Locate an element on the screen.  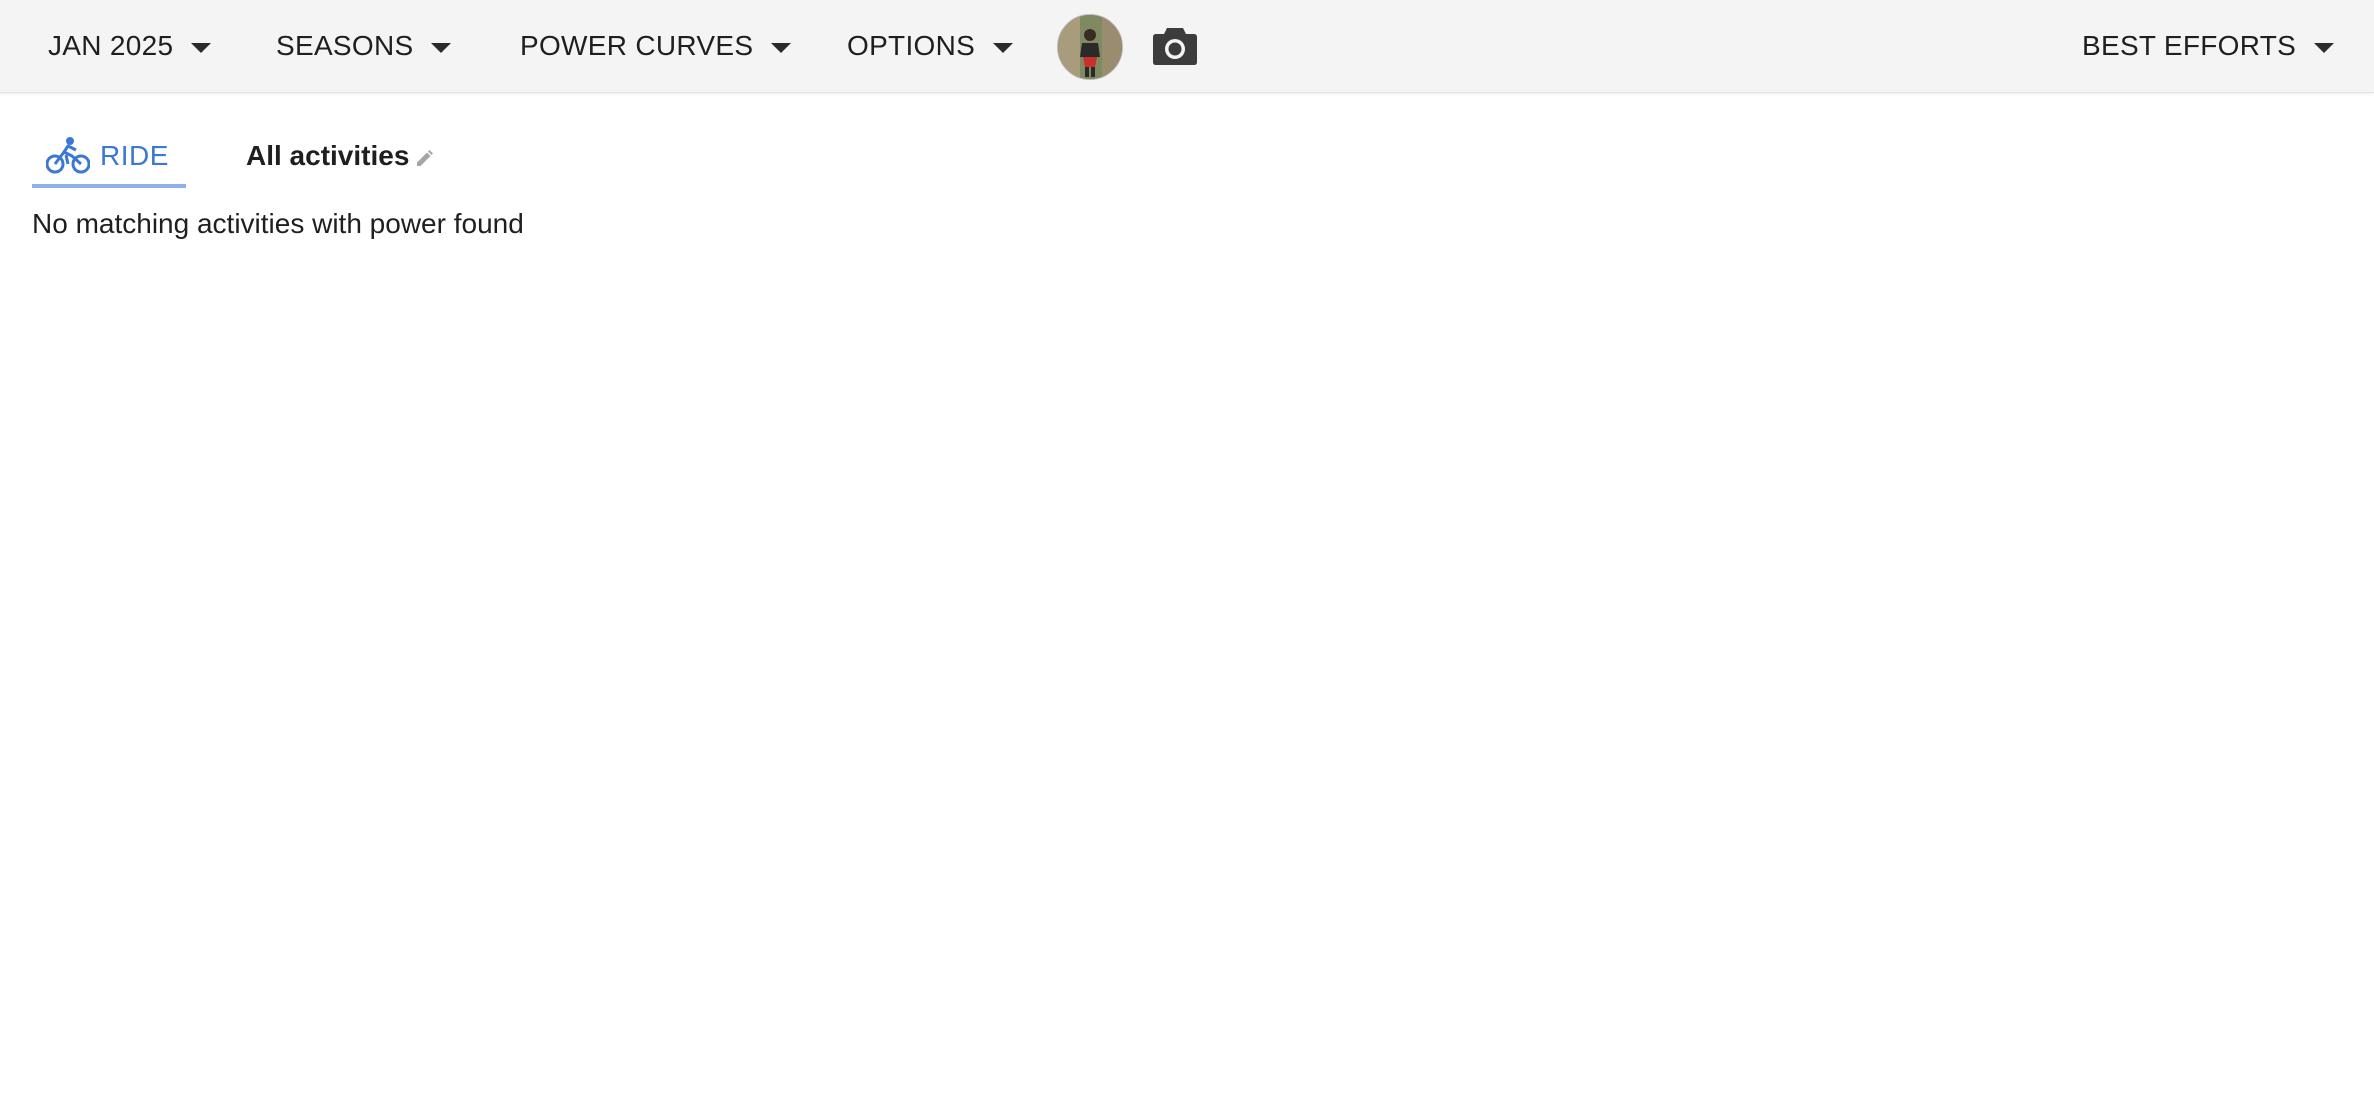
options-dropdown-label: OPTIONS is located at coordinates (911, 45).